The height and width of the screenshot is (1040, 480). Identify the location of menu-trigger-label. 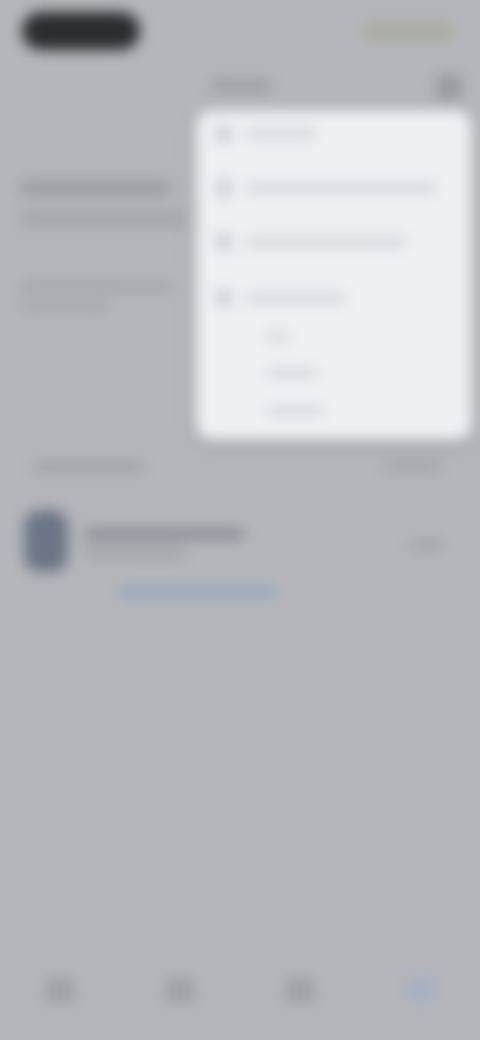
(241, 86).